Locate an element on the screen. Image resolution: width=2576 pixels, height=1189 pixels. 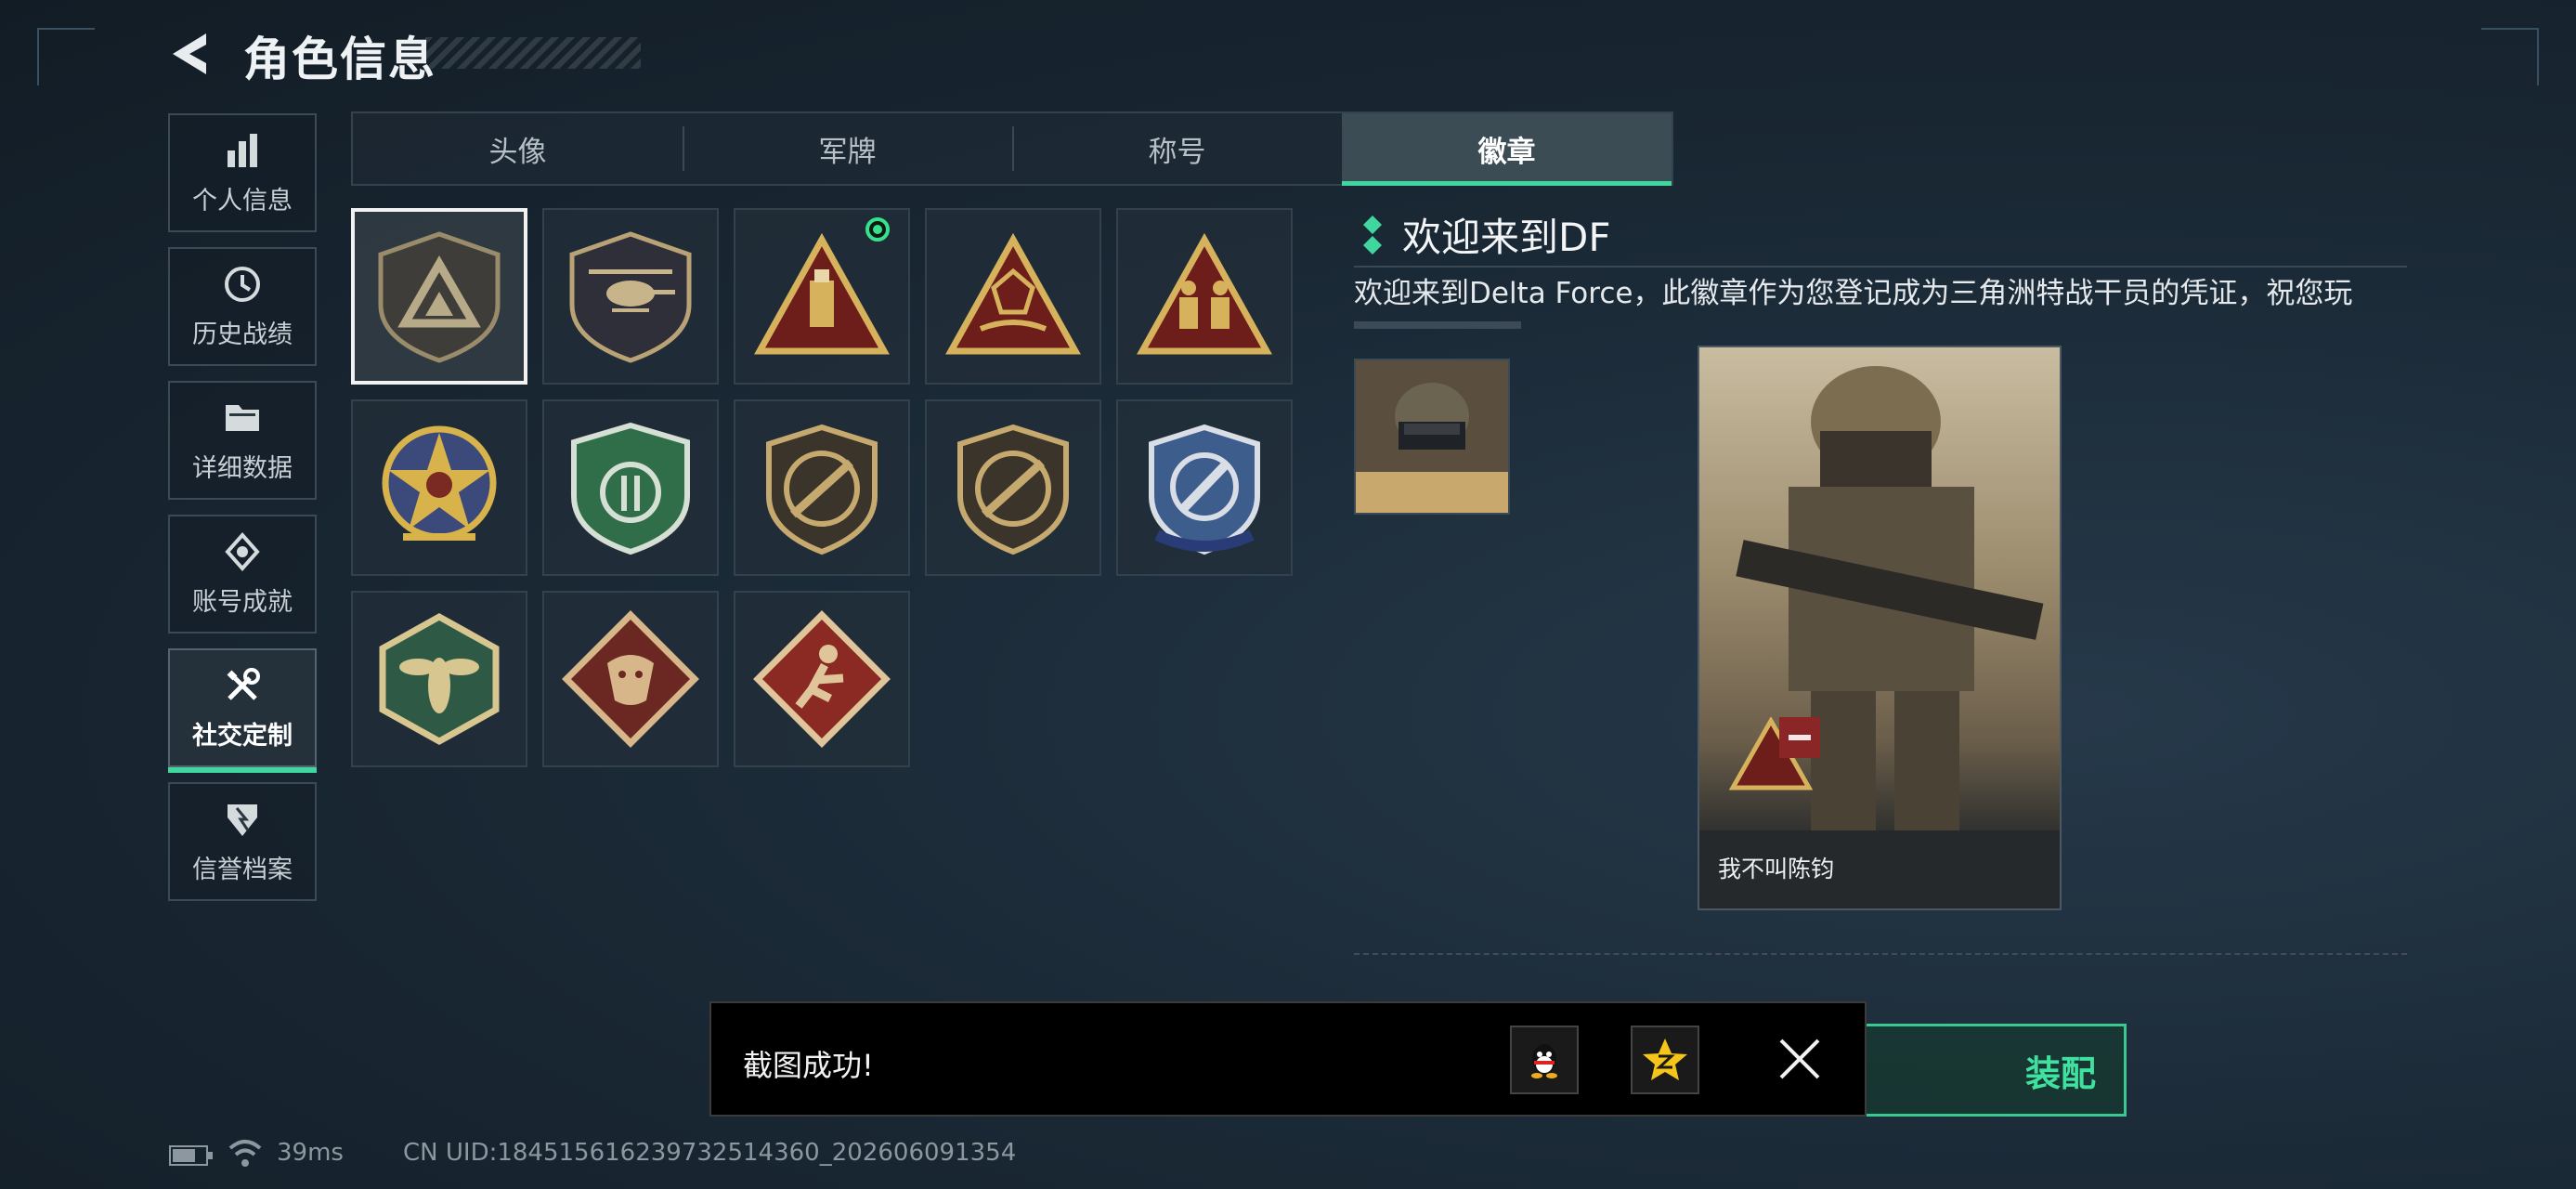
badge-soldiers-triangle is located at coordinates (1204, 296).